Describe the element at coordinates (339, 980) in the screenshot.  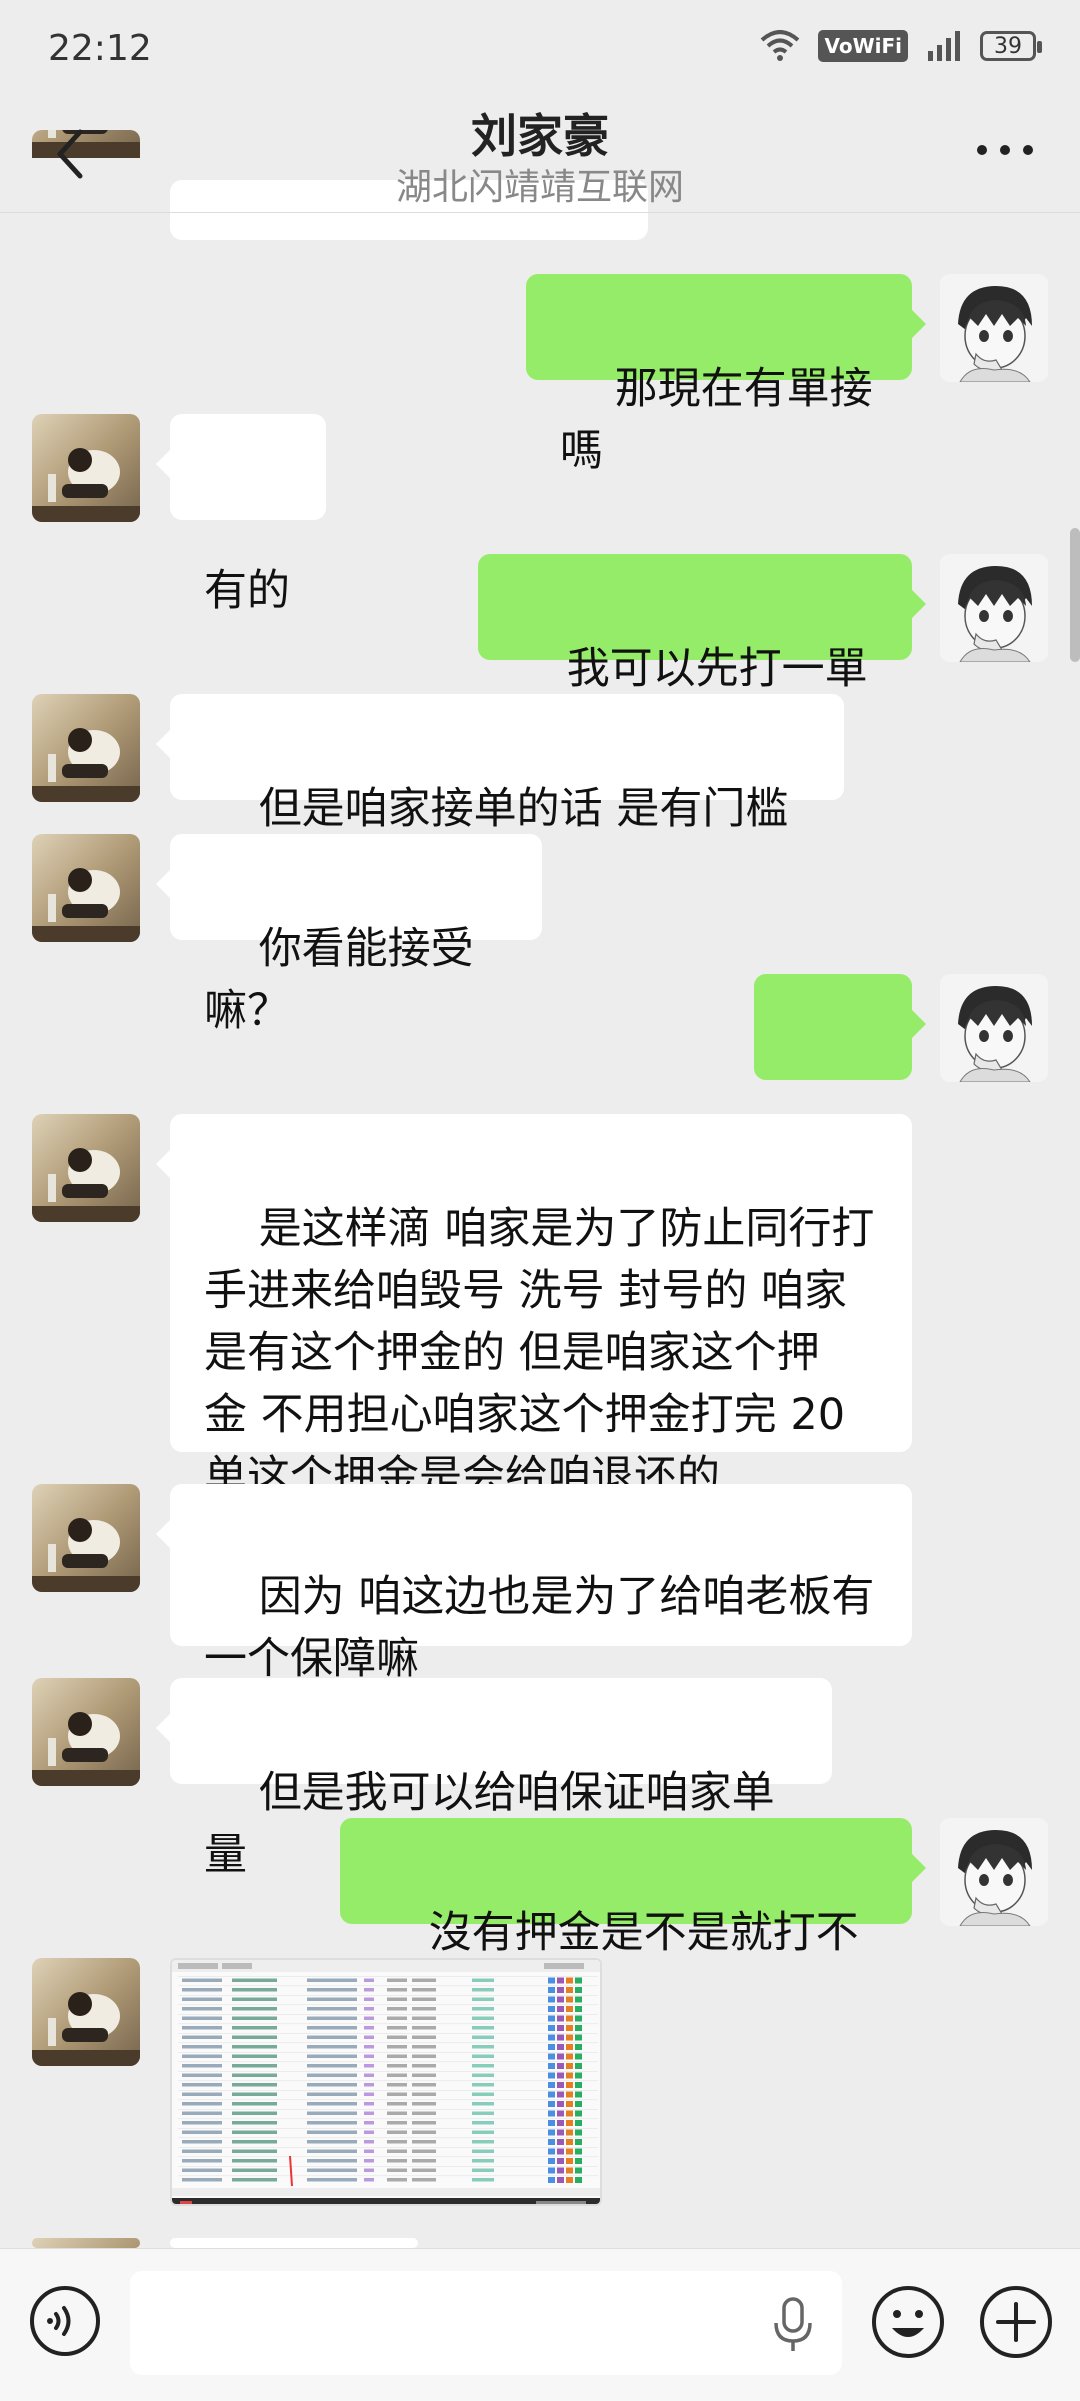
I see `message-text: 你看能接受嘛？` at that location.